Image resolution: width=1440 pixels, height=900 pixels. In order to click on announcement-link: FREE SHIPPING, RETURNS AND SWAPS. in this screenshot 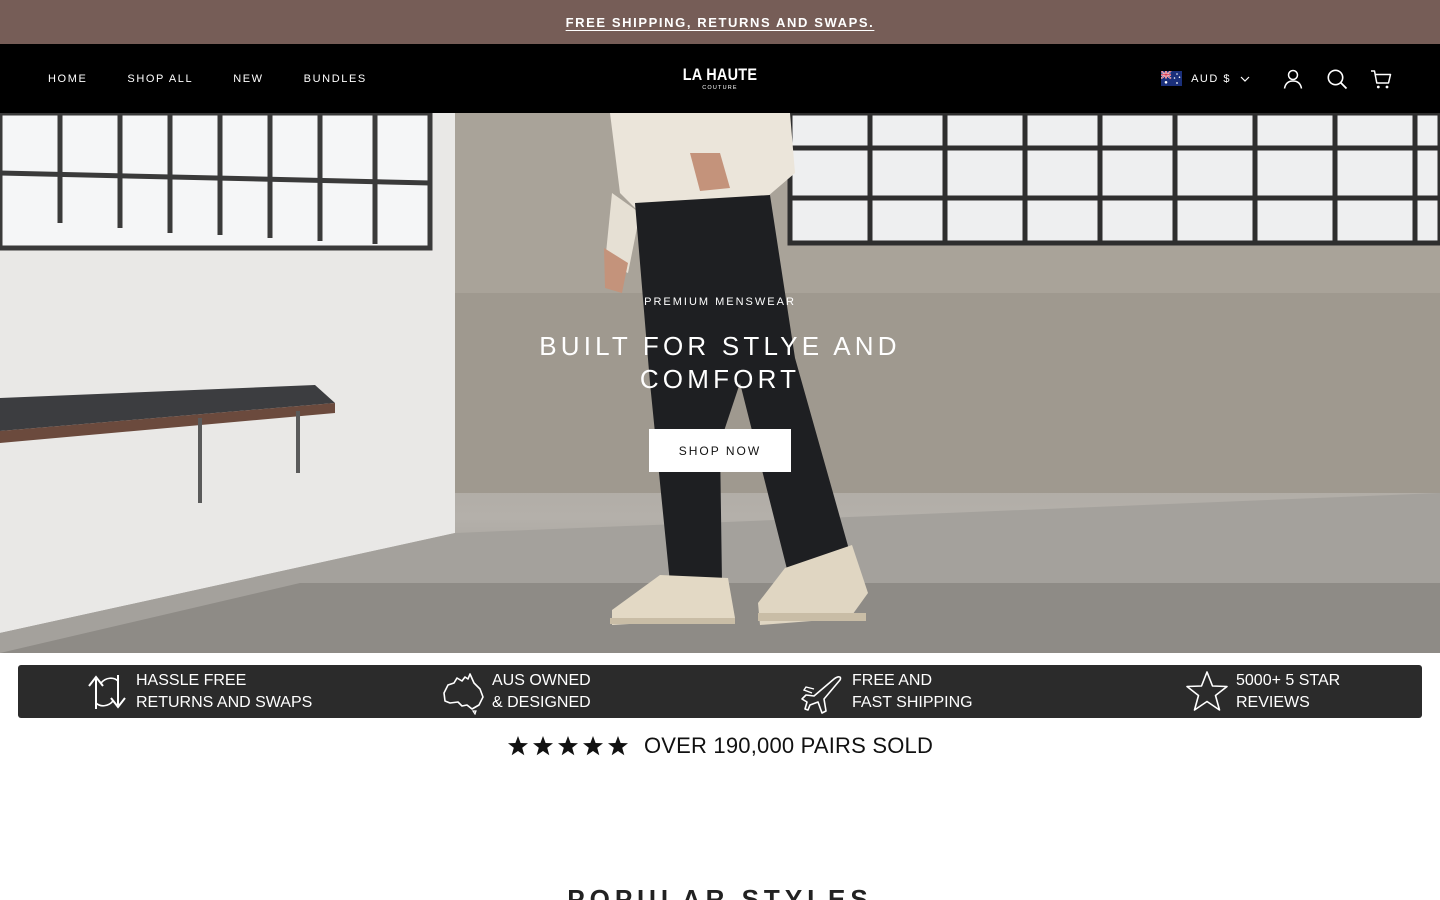, I will do `click(720, 22)`.